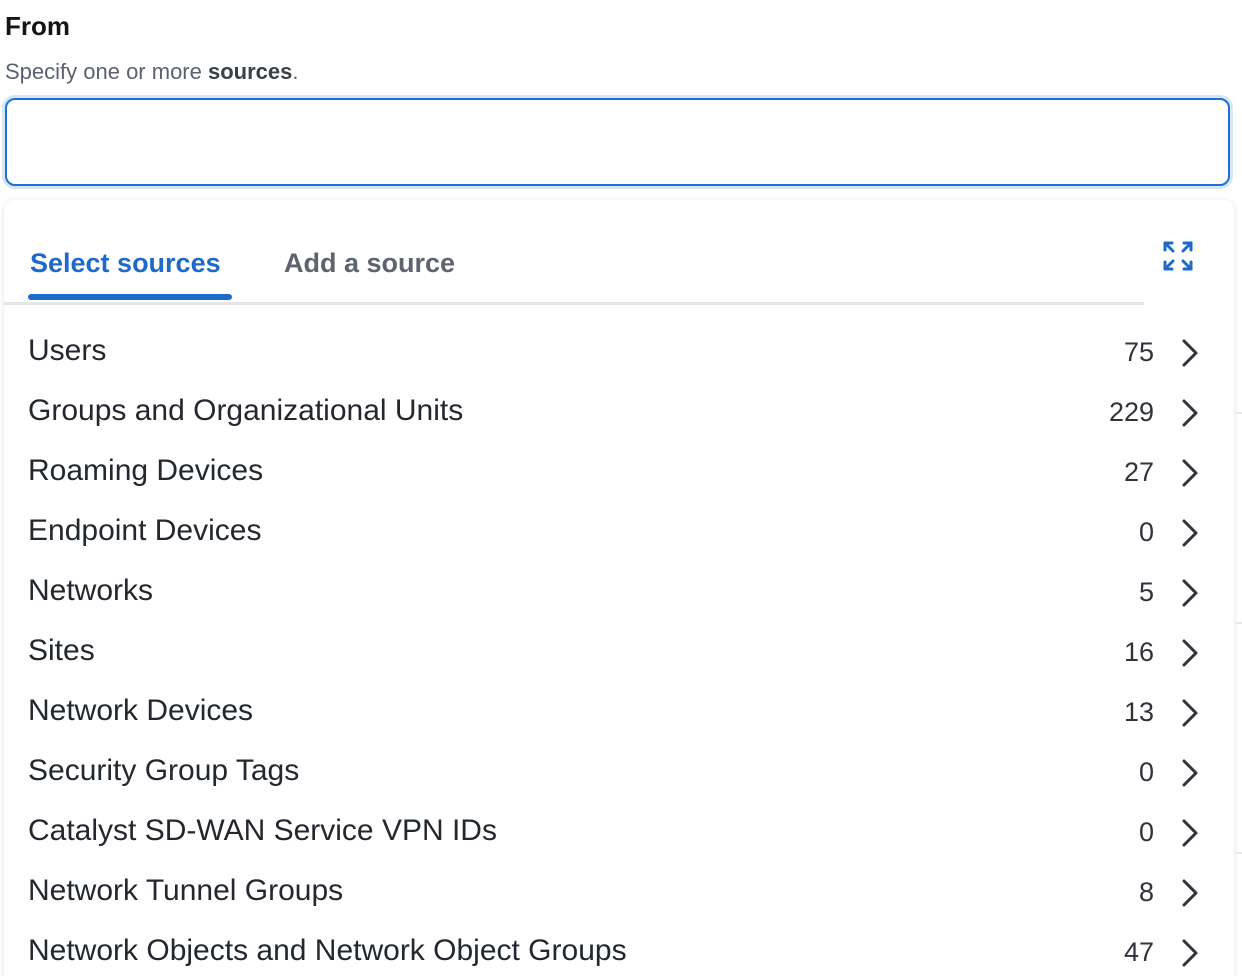  I want to click on help-prefix: Specify one or more, so click(106, 71).